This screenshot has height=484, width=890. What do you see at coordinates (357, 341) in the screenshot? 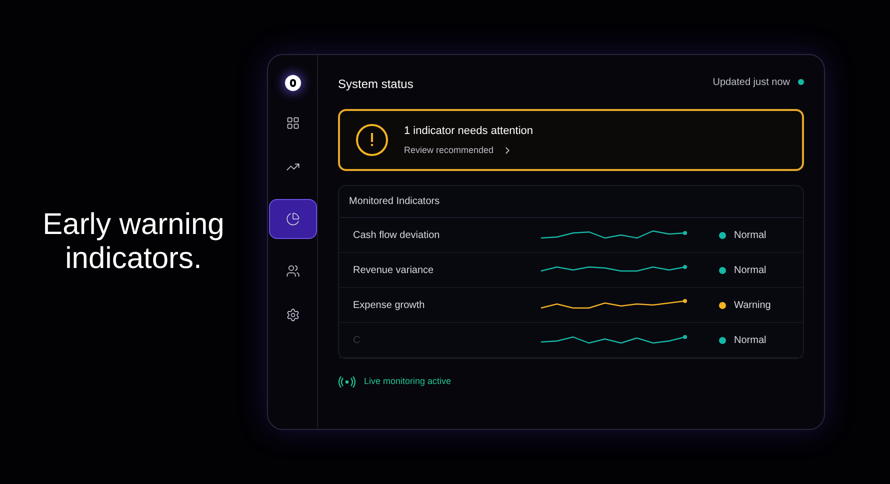
I see `indicator-name: C` at bounding box center [357, 341].